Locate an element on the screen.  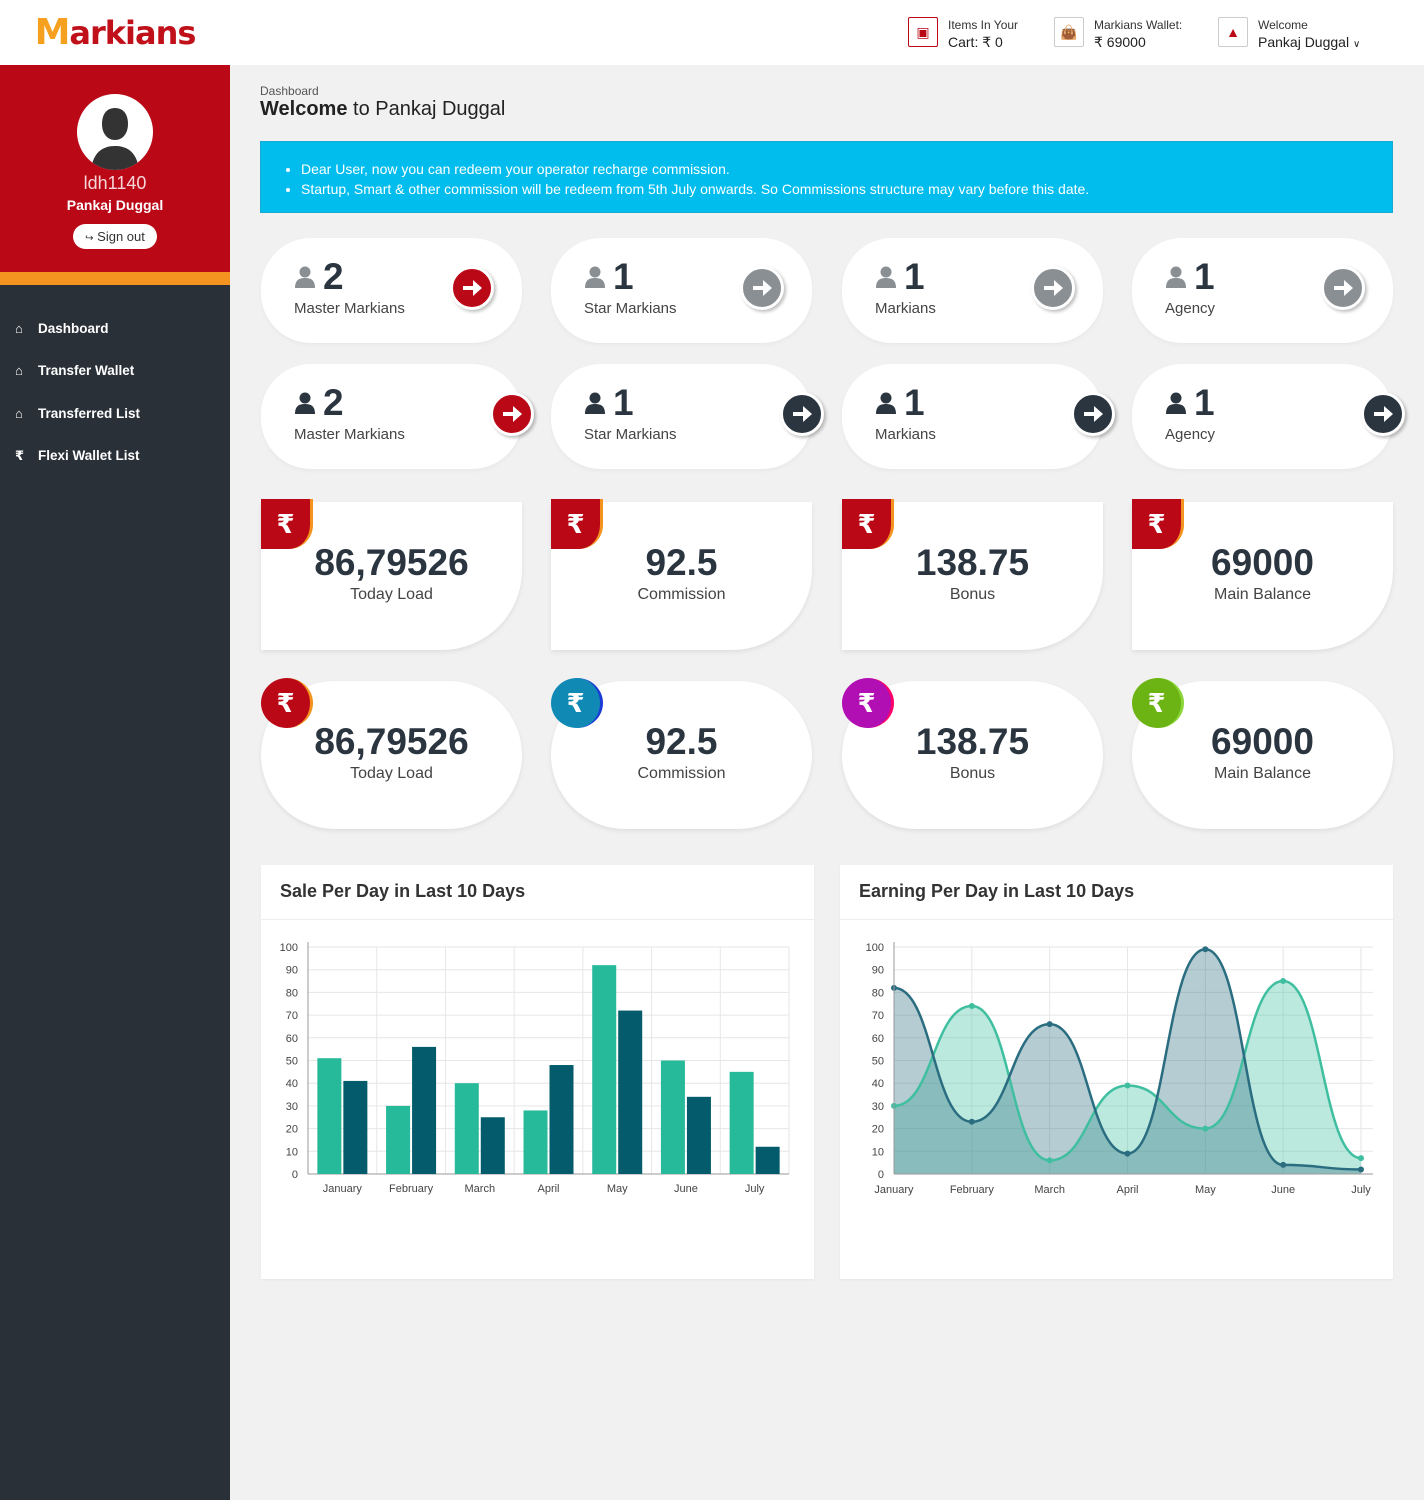
x-tick-label: May is located at coordinates (617, 1189).